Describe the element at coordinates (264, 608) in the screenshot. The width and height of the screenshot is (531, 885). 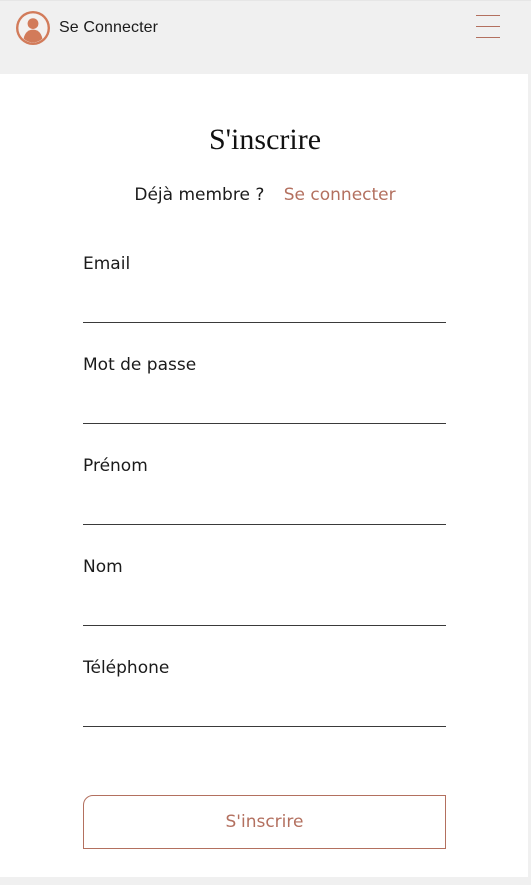
I see `last-name-input` at that location.